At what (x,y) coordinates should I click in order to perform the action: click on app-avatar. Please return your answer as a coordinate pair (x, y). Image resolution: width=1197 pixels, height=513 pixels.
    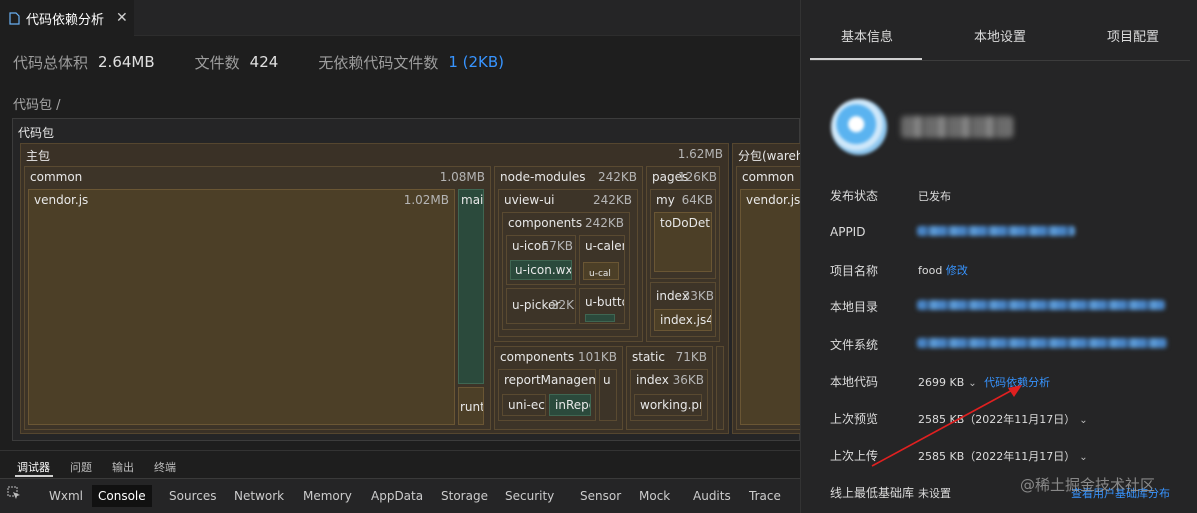
    Looking at the image, I should click on (859, 127).